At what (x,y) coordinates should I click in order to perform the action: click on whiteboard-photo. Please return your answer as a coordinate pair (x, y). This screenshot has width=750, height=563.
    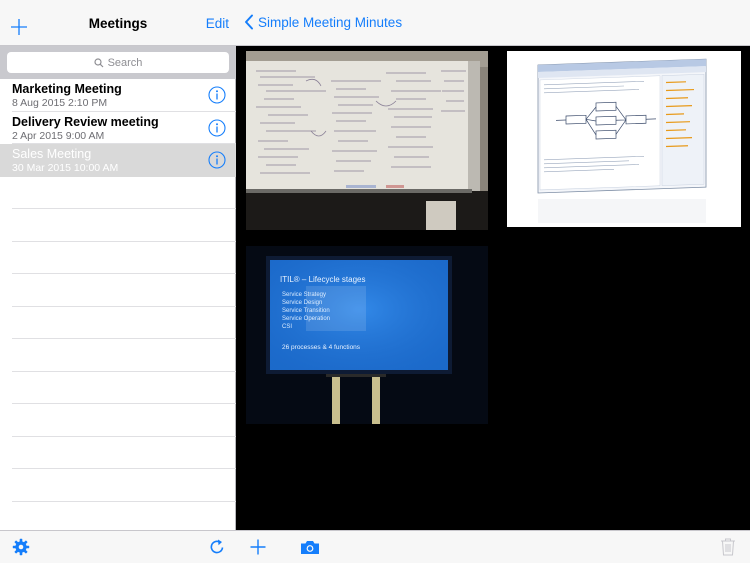
    Looking at the image, I should click on (367, 140).